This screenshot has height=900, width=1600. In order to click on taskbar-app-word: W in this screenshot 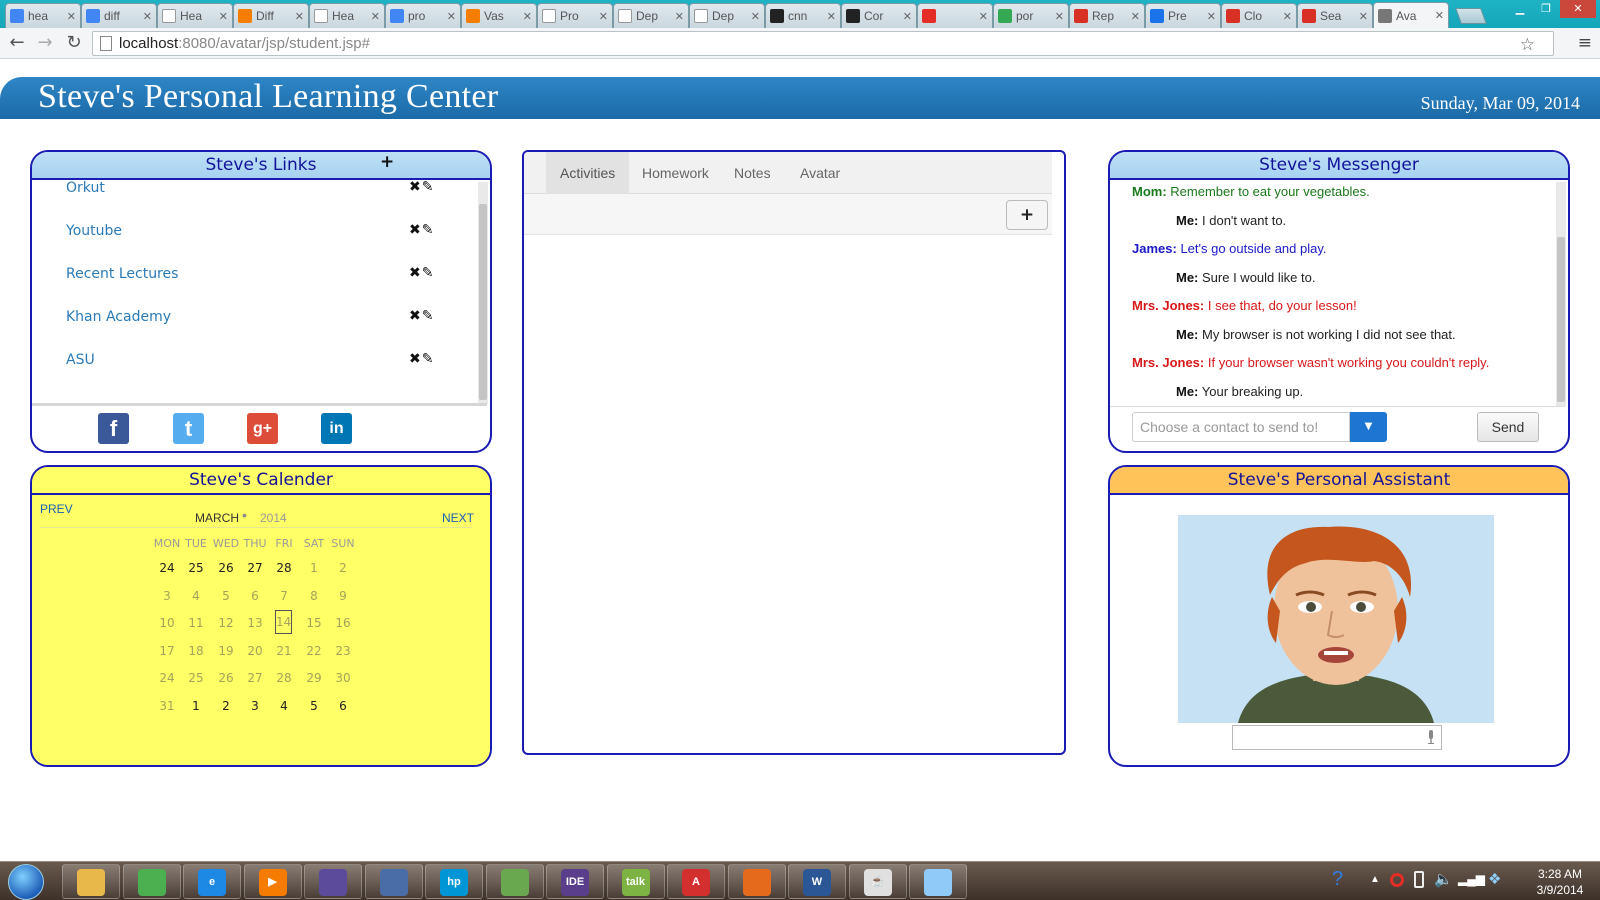, I will do `click(817, 881)`.